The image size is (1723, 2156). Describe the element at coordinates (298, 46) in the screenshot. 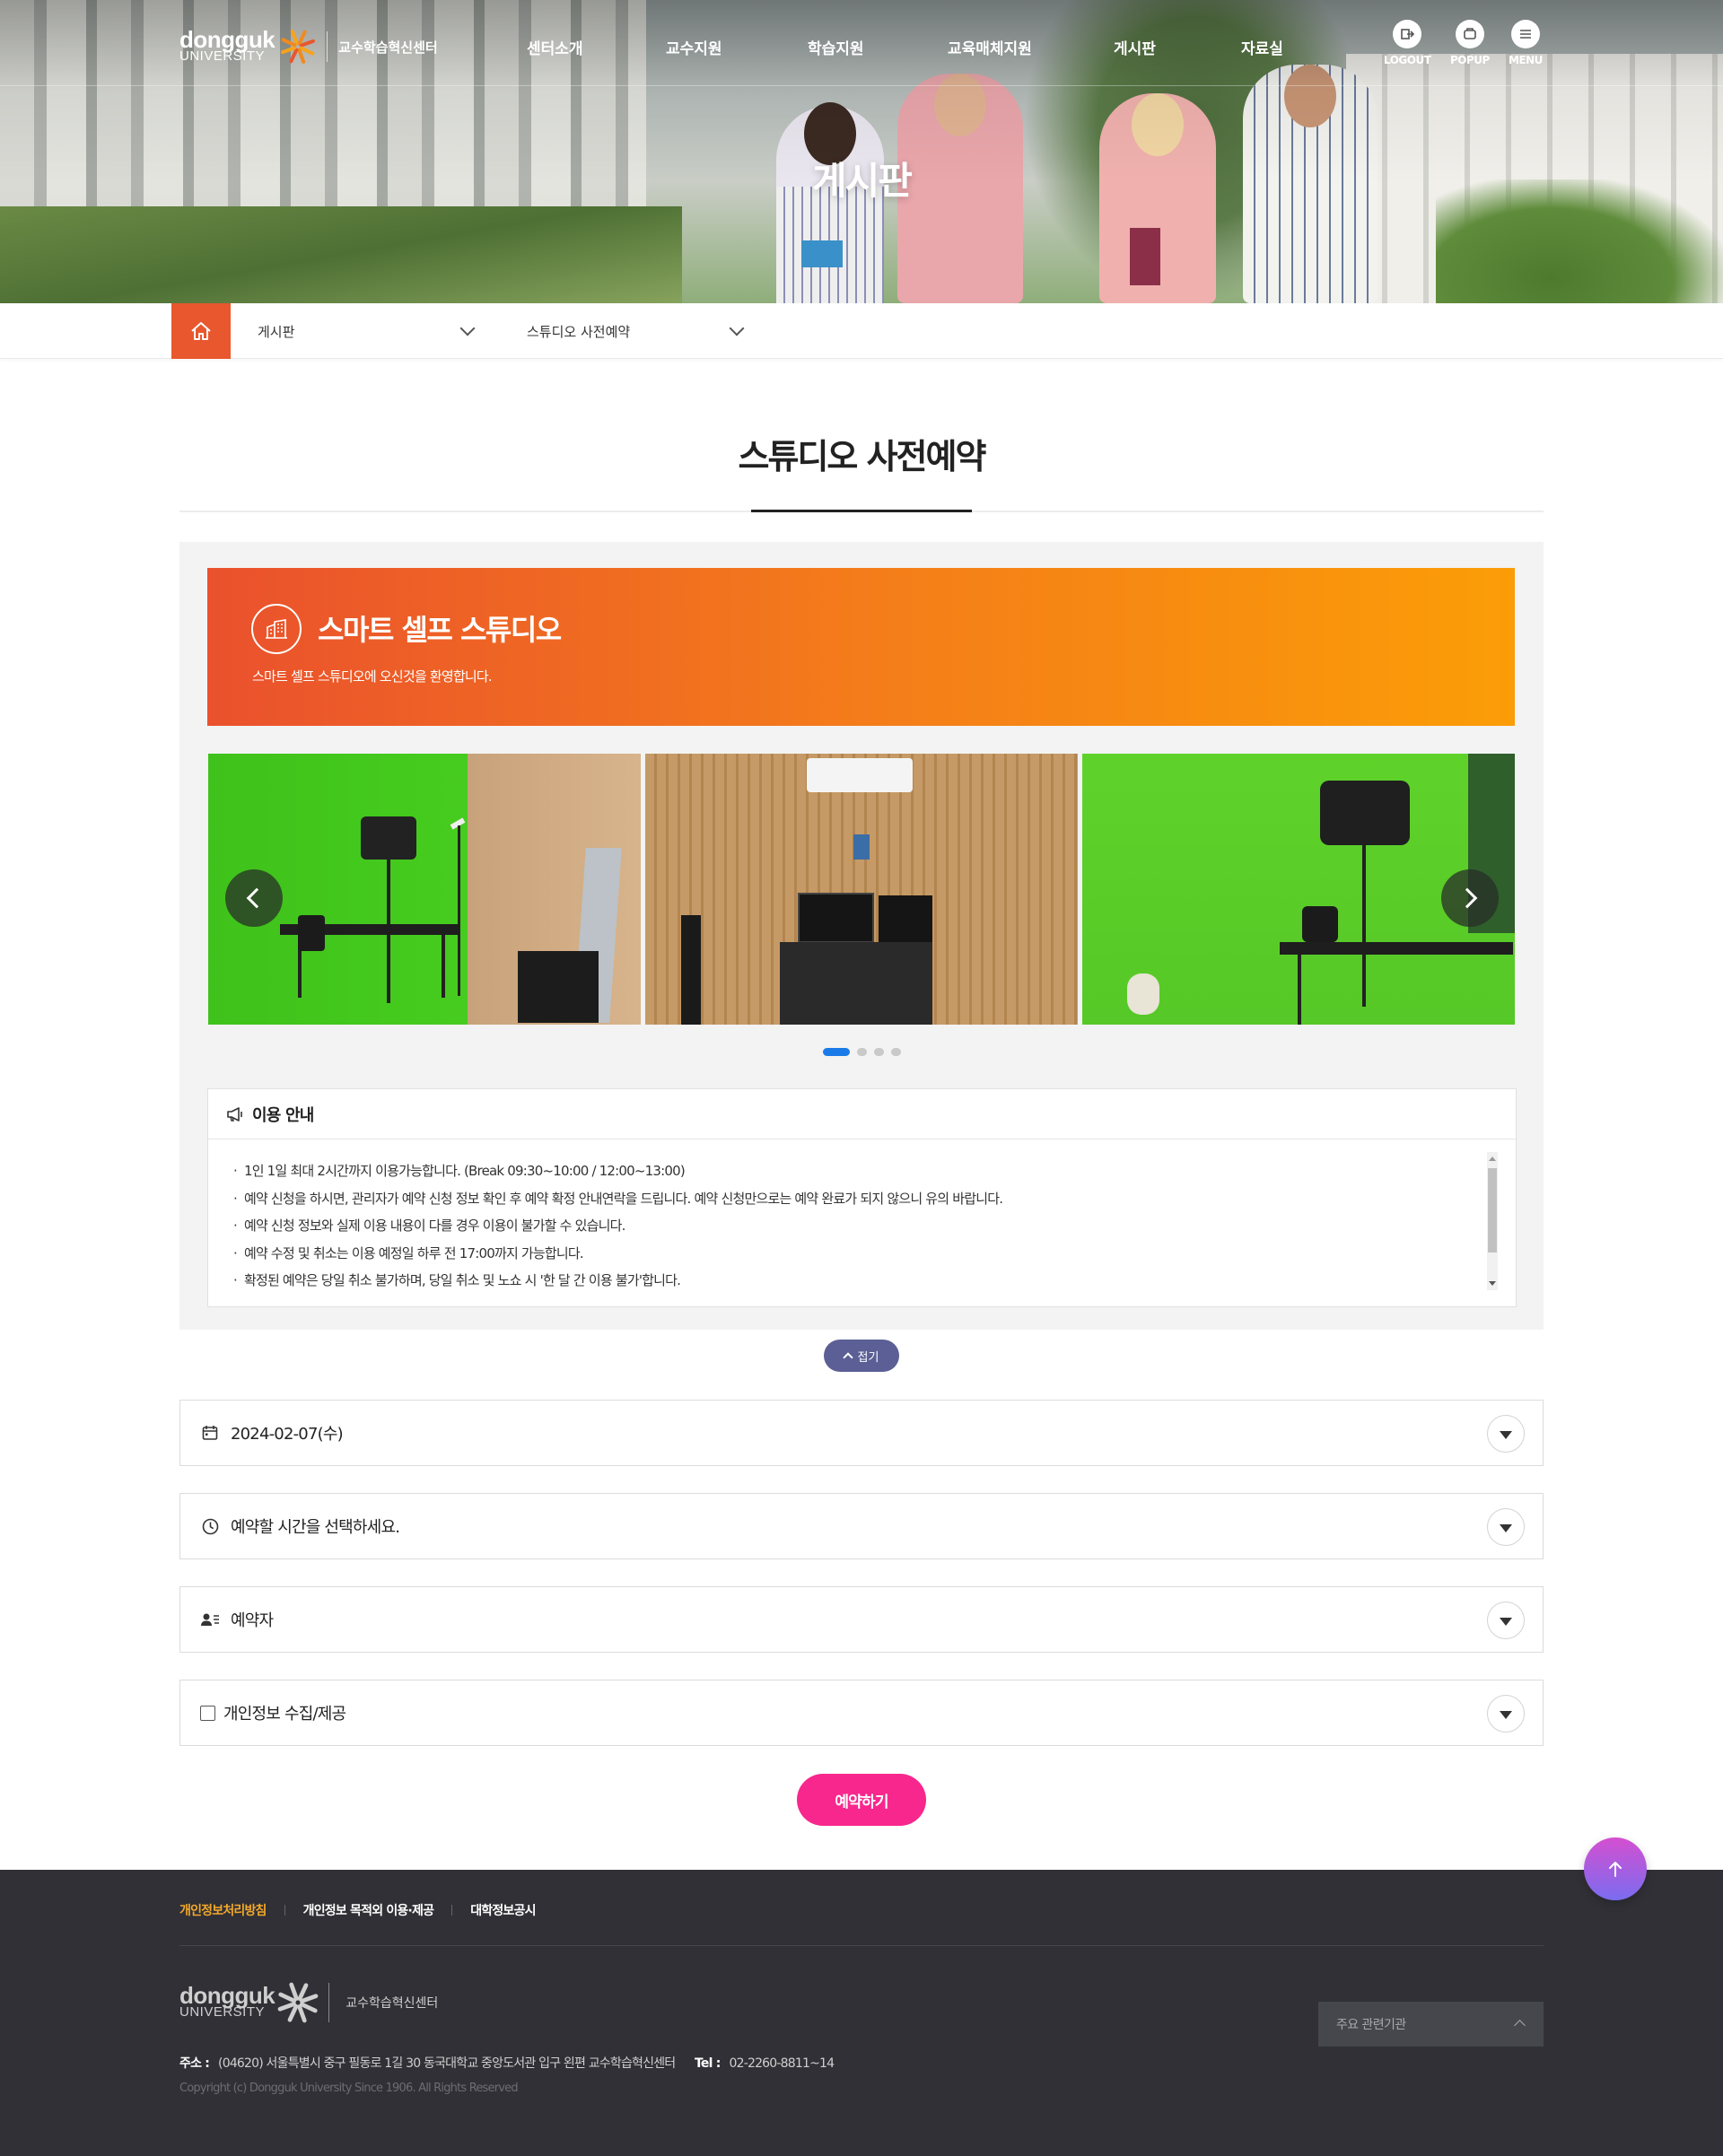

I see `logo-star-icon` at that location.